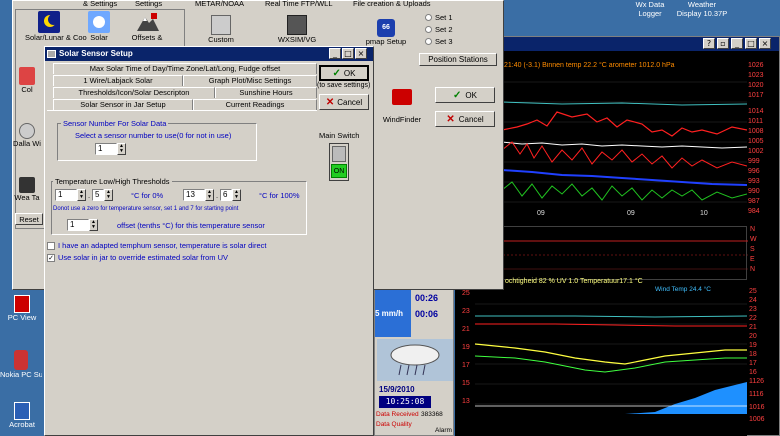 The width and height of the screenshot is (780, 436). What do you see at coordinates (221, 39) in the screenshot?
I see `icon-label: Custom` at bounding box center [221, 39].